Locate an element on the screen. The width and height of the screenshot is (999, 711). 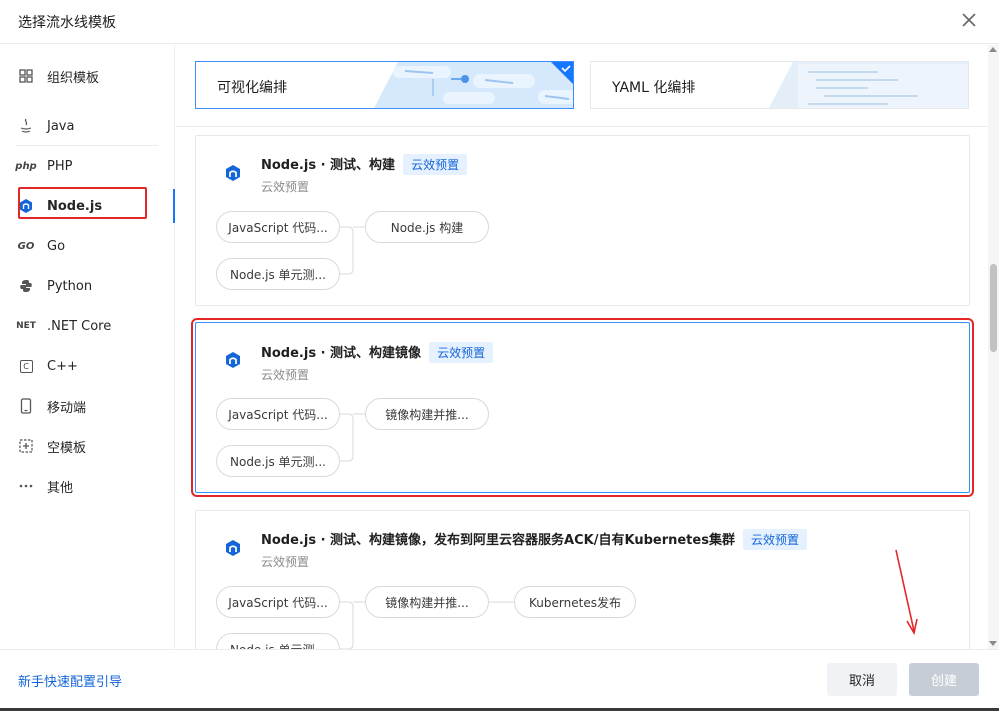
sidebar-item-nodejs: Node.js is located at coordinates (87, 206).